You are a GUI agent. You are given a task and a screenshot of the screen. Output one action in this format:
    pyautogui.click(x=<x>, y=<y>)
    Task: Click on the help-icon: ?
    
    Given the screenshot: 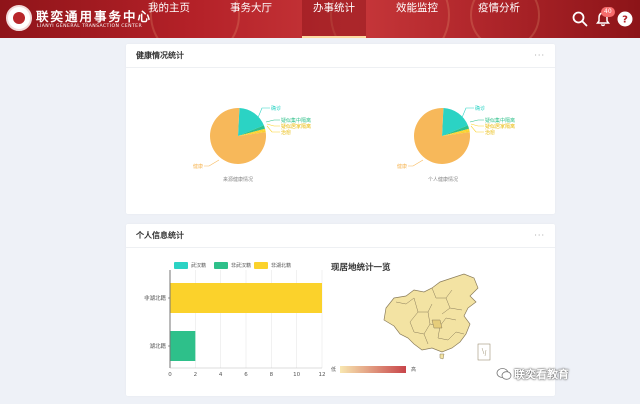 What is the action you would take?
    pyautogui.click(x=625, y=19)
    